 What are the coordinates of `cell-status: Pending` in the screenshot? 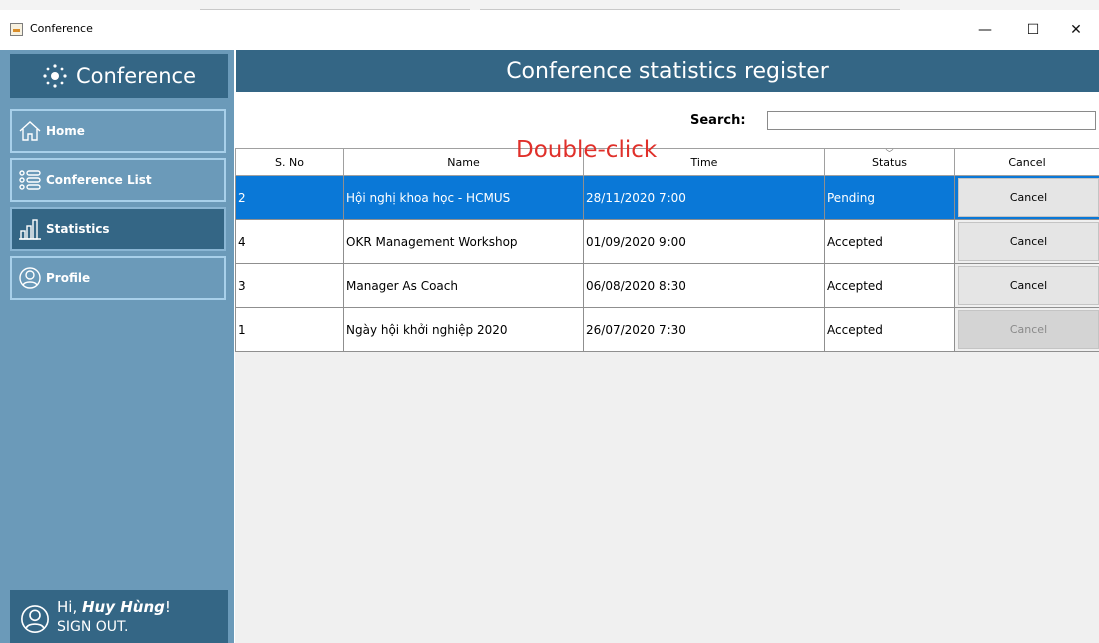 It's located at (889, 197).